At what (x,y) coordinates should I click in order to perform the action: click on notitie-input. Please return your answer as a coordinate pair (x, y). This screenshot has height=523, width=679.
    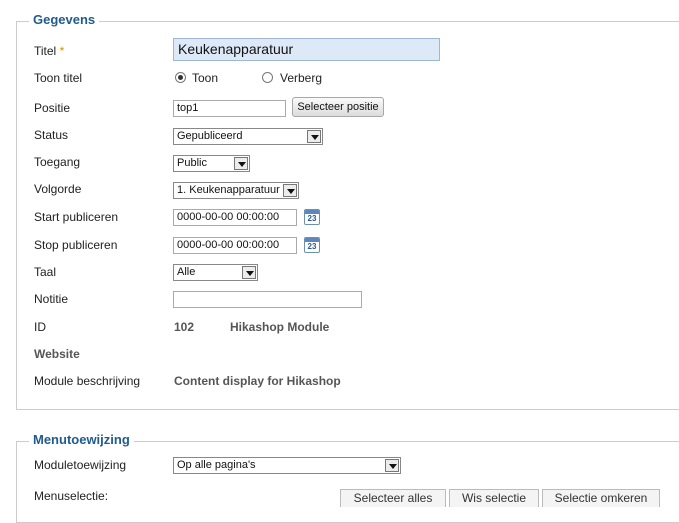
    Looking at the image, I should click on (267, 299).